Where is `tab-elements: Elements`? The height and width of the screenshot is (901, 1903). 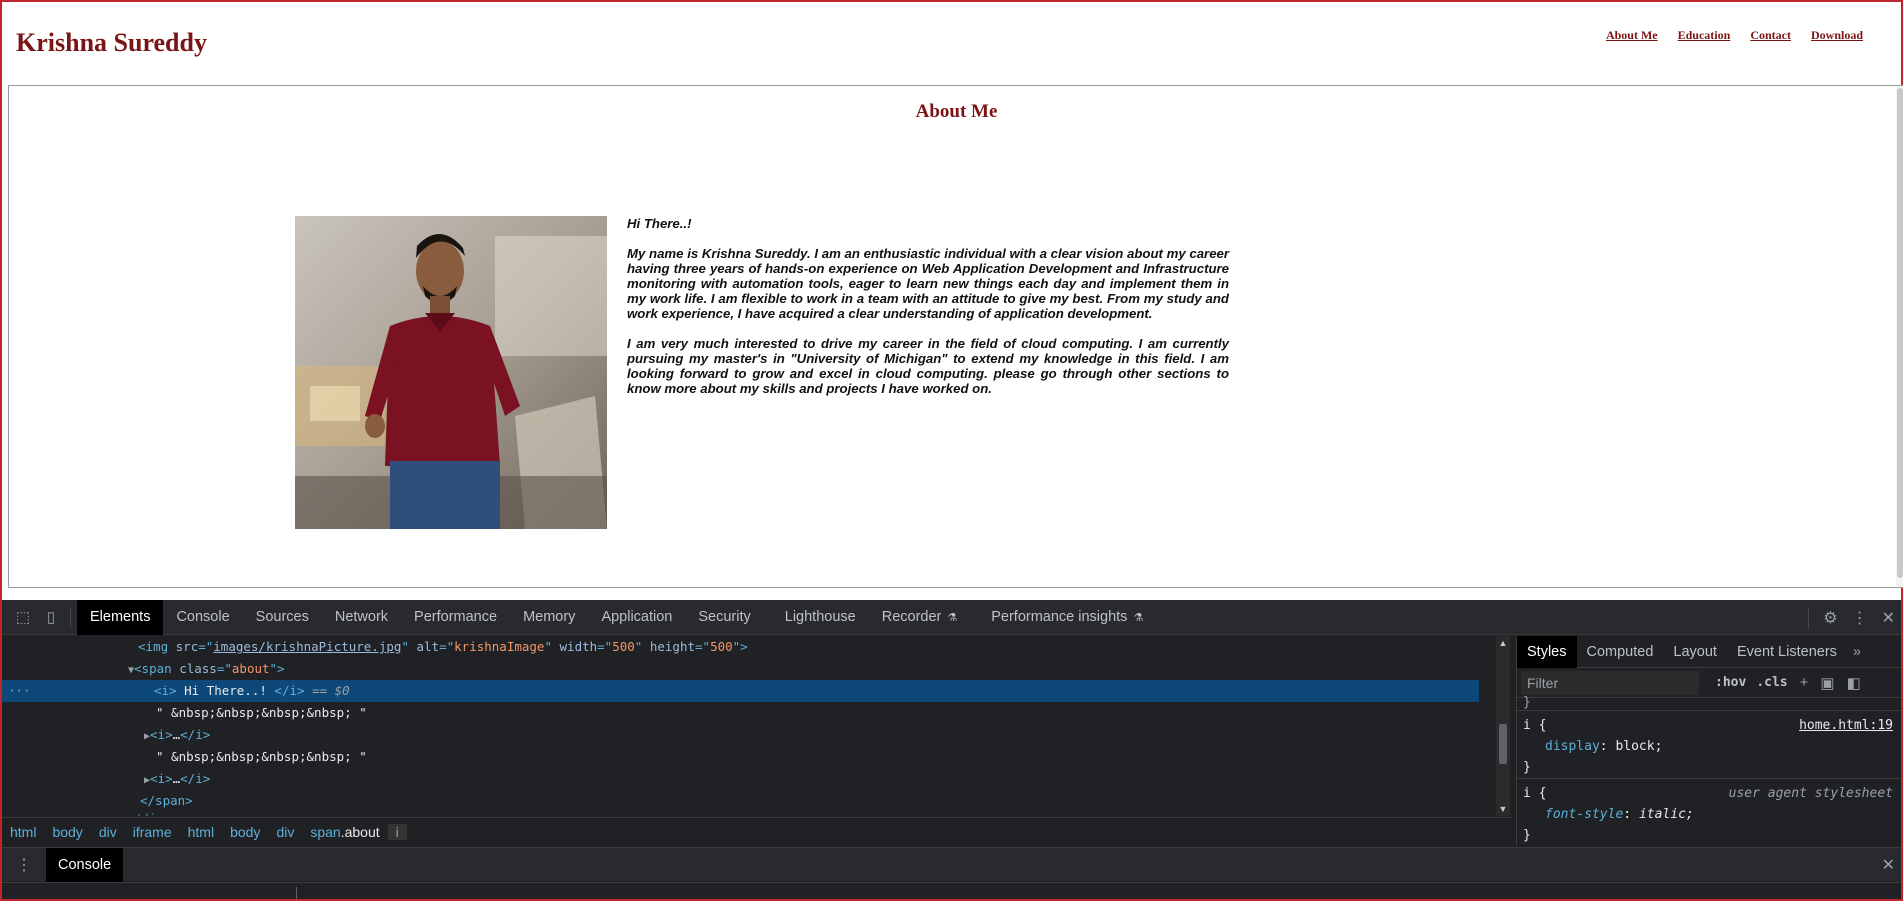
tab-elements: Elements is located at coordinates (120, 617).